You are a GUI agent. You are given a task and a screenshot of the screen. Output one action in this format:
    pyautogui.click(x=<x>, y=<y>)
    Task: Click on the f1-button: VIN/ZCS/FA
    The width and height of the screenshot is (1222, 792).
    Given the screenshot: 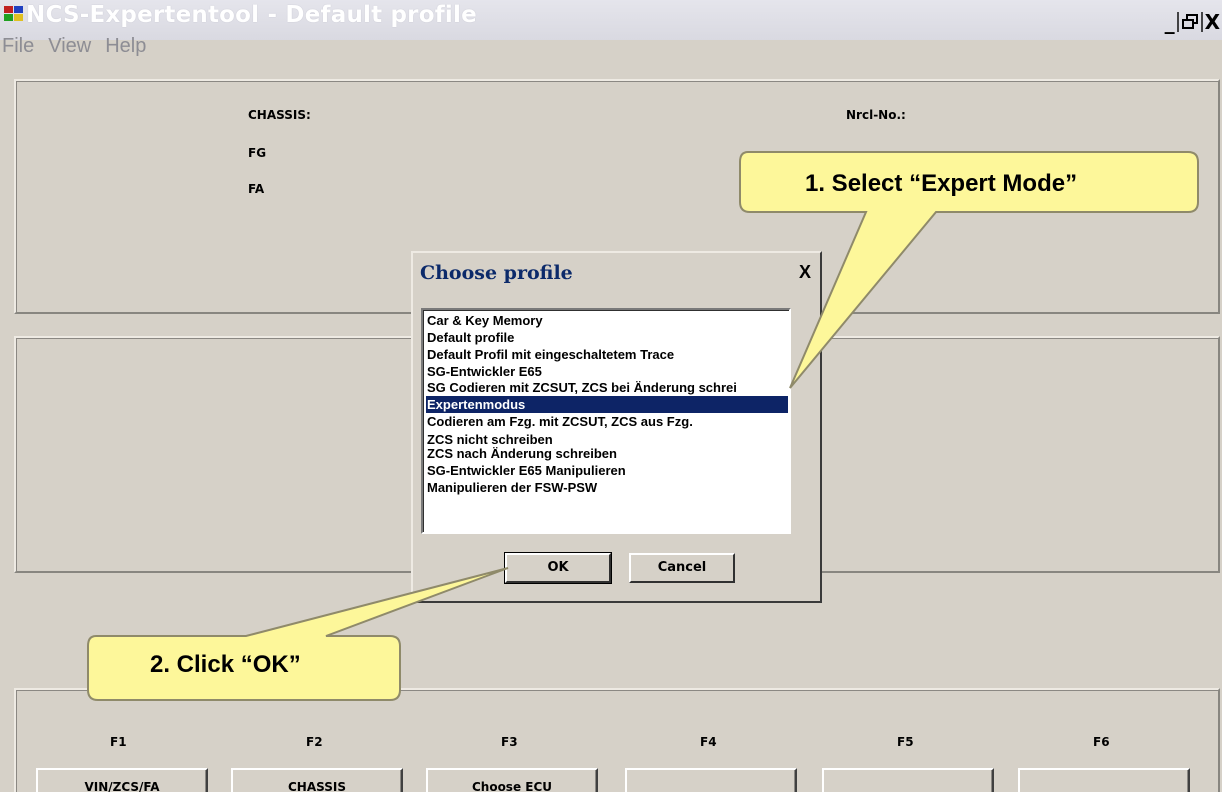 What is the action you would take?
    pyautogui.click(x=122, y=780)
    